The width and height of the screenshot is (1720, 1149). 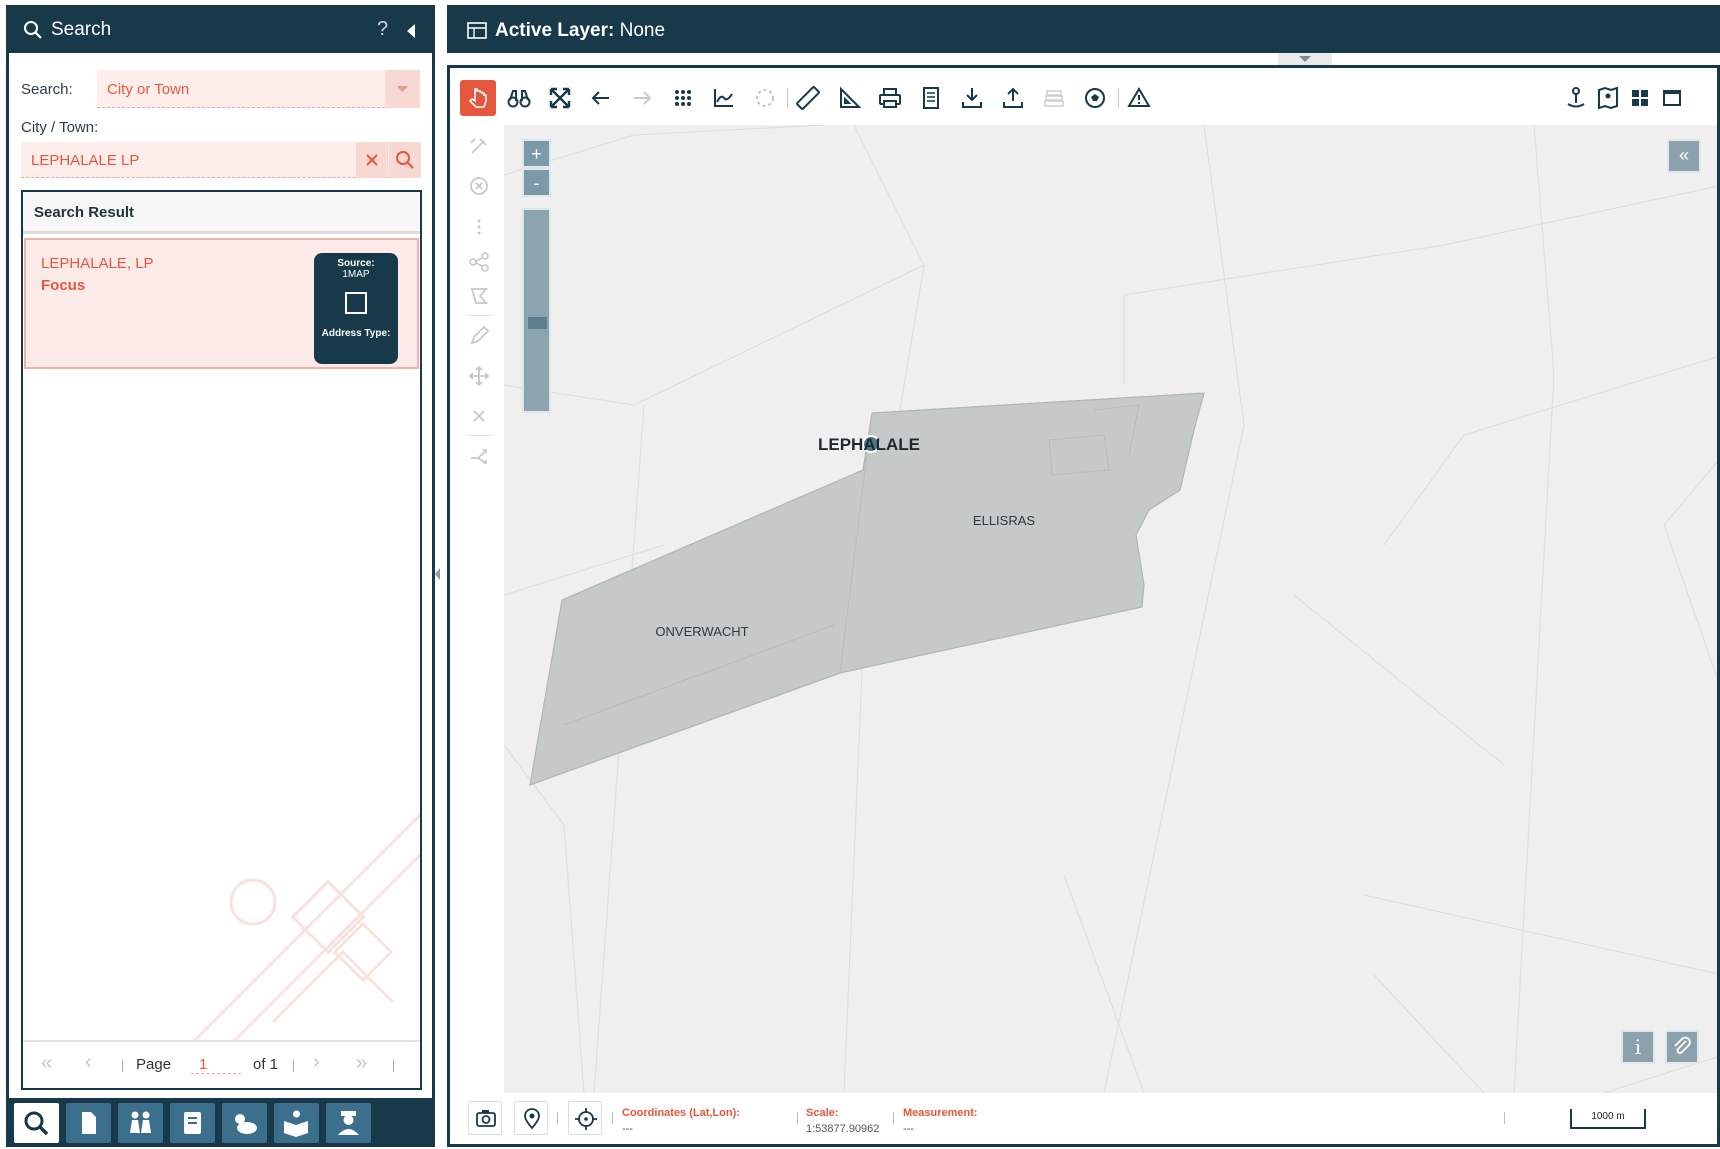 I want to click on edit-toolbar, so click(x=482, y=325).